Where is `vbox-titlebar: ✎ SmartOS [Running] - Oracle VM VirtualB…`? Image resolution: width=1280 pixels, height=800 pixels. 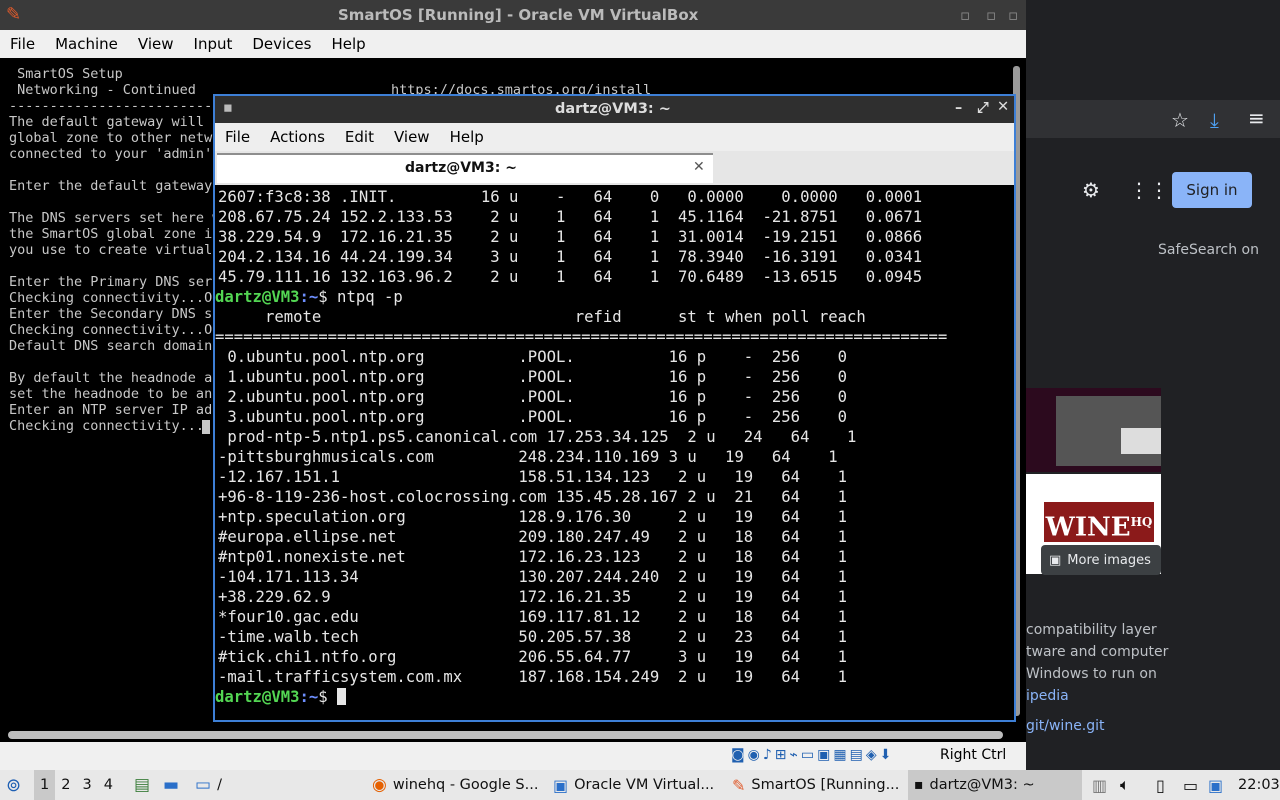
vbox-titlebar: ✎ SmartOS [Running] - Oracle VM VirtualB… is located at coordinates (513, 15).